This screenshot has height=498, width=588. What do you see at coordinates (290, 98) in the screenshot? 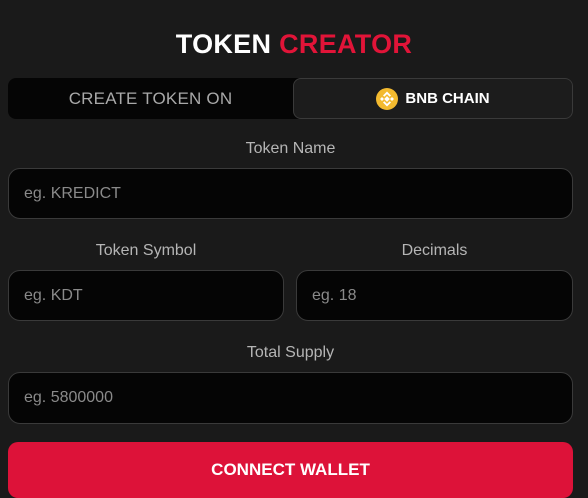
I see `chain-selector-row: CREATE TOKEN ON BNB CHAIN` at bounding box center [290, 98].